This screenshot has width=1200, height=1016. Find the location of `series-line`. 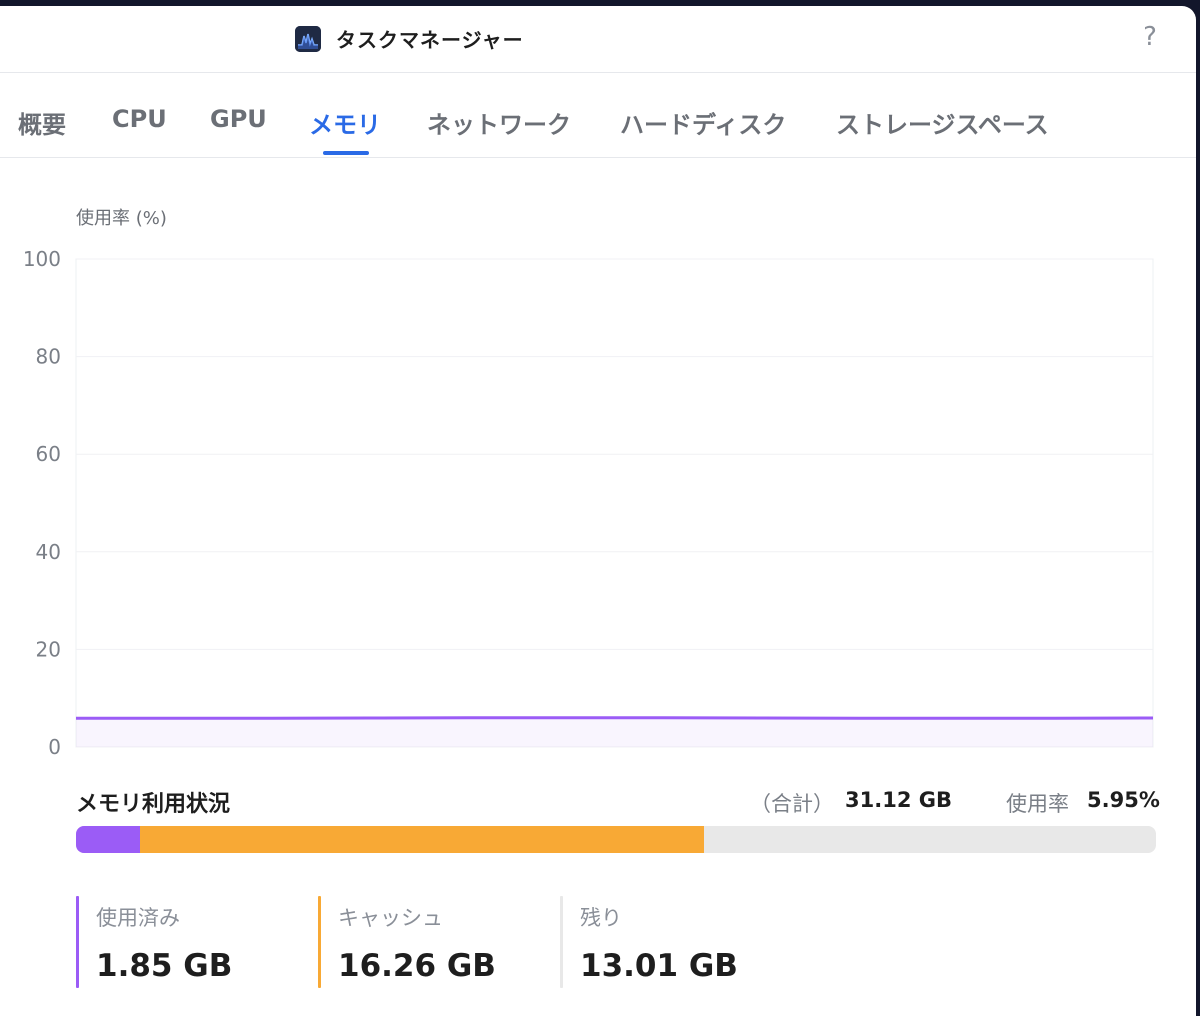

series-line is located at coordinates (615, 718).